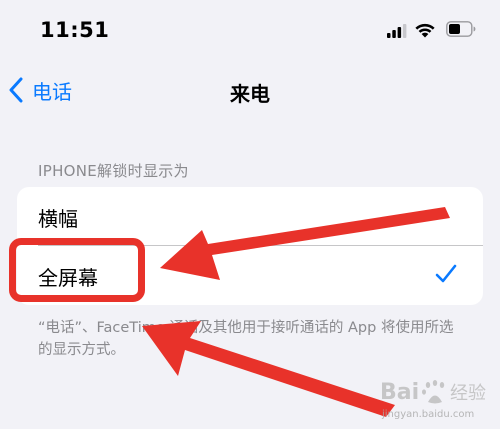 The width and height of the screenshot is (500, 429). I want to click on svg-text: Bai, so click(399, 392).